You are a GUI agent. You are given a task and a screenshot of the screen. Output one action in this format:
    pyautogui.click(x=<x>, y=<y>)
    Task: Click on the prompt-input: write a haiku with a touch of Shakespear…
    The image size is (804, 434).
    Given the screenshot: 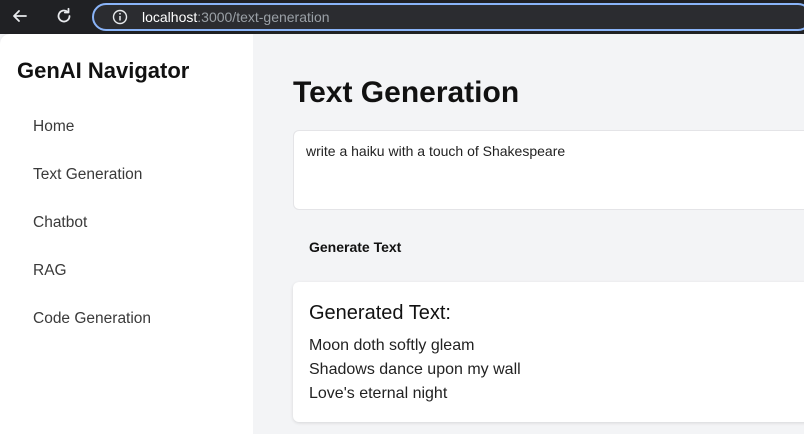 What is the action you would take?
    pyautogui.click(x=548, y=170)
    